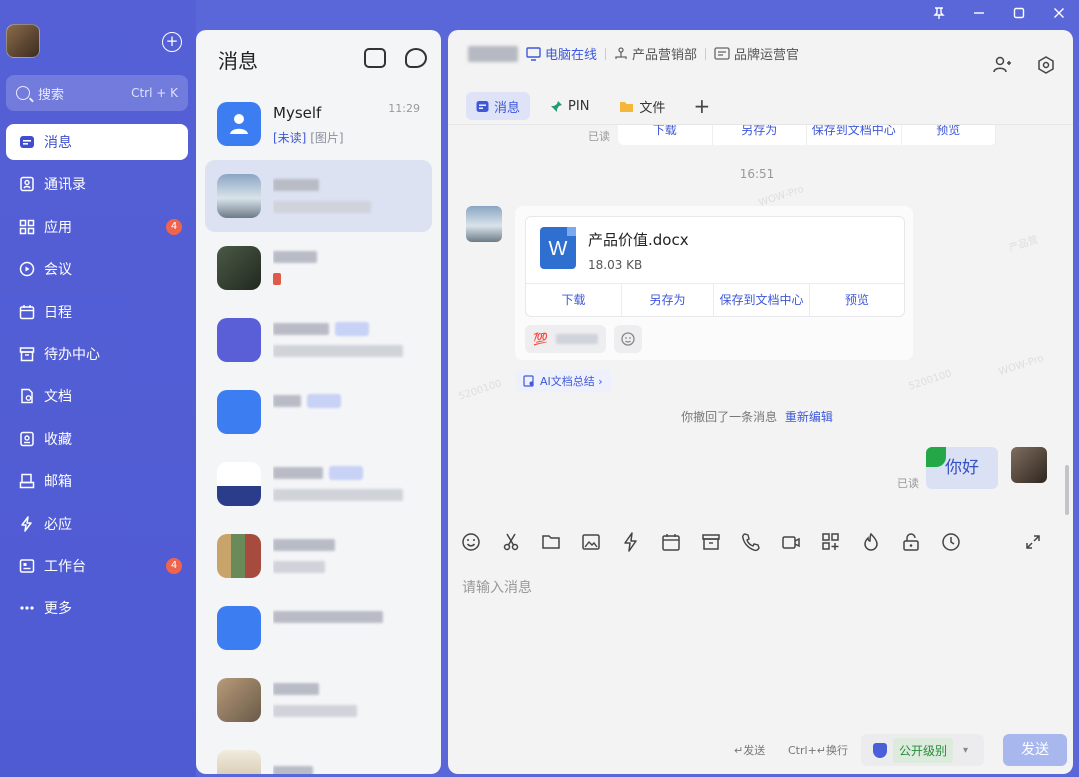  What do you see at coordinates (565, 339) in the screenshot?
I see `reaction: 💯` at bounding box center [565, 339].